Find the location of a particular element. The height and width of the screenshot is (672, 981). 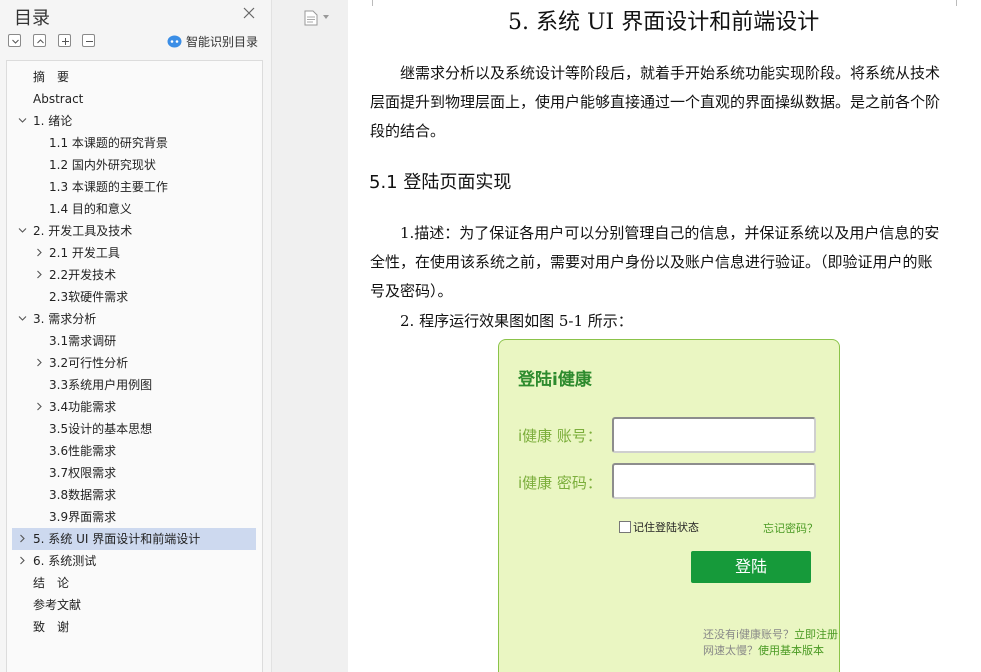

toc-item: 1.3 本课题的主要工作 is located at coordinates (134, 187).